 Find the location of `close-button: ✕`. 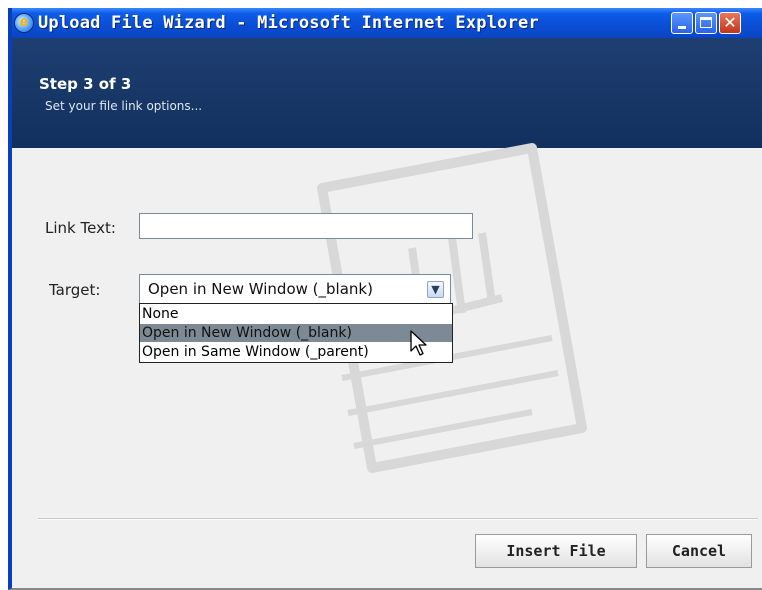

close-button: ✕ is located at coordinates (730, 23).